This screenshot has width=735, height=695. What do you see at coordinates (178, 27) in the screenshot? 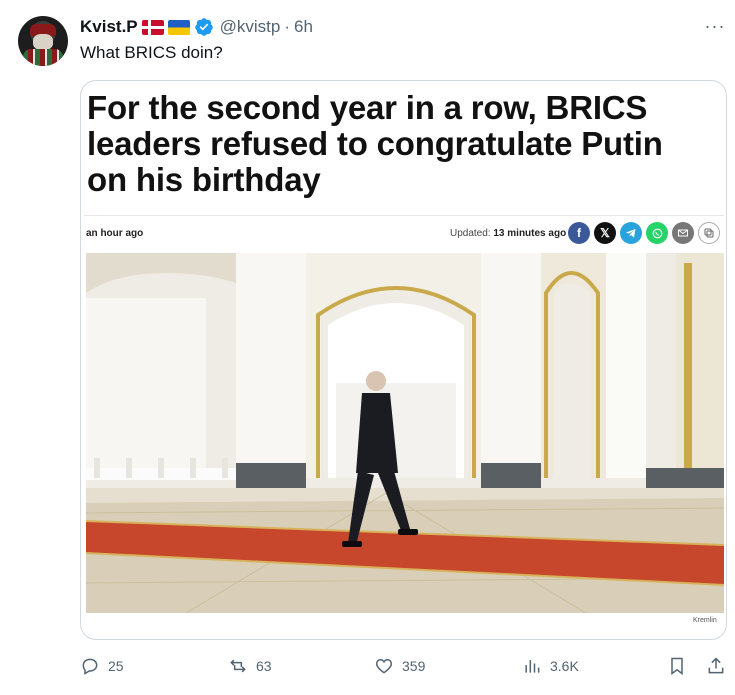
I see `ukraine-flag-icon` at bounding box center [178, 27].